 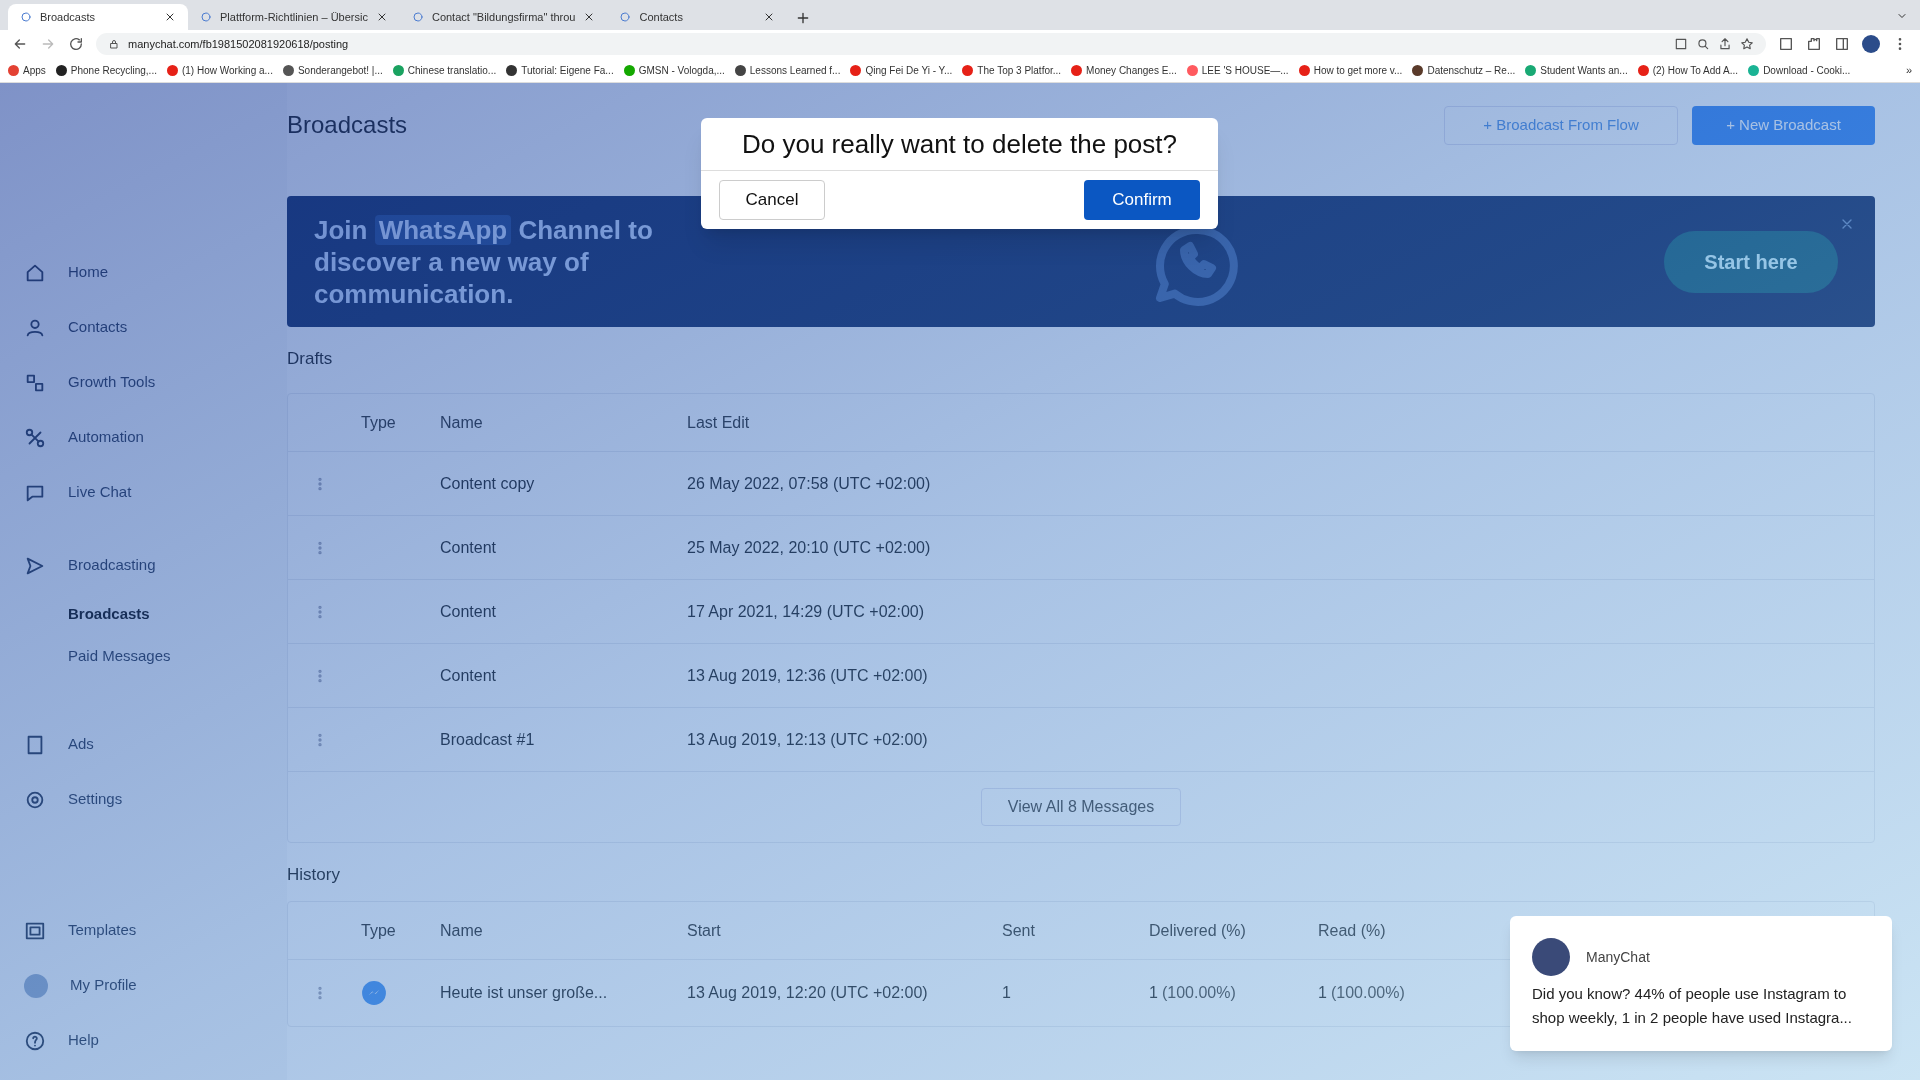 What do you see at coordinates (1081, 807) in the screenshot?
I see `view-all-button: View All 8 Messages` at bounding box center [1081, 807].